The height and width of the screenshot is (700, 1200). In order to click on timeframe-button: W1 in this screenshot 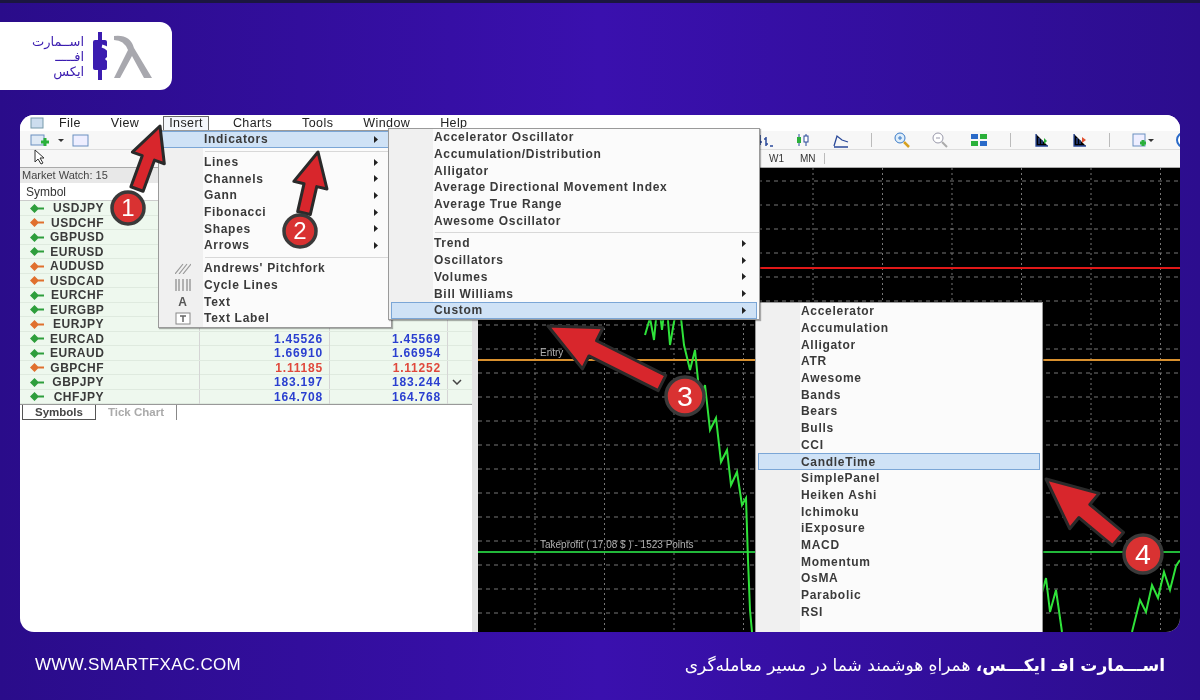, I will do `click(776, 158)`.